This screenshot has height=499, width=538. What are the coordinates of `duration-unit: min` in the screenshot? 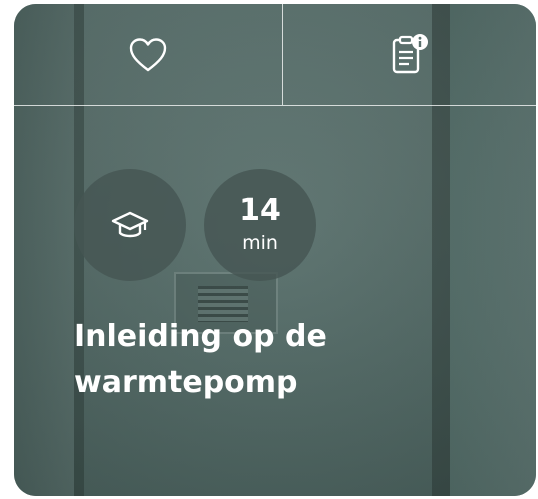 It's located at (260, 243).